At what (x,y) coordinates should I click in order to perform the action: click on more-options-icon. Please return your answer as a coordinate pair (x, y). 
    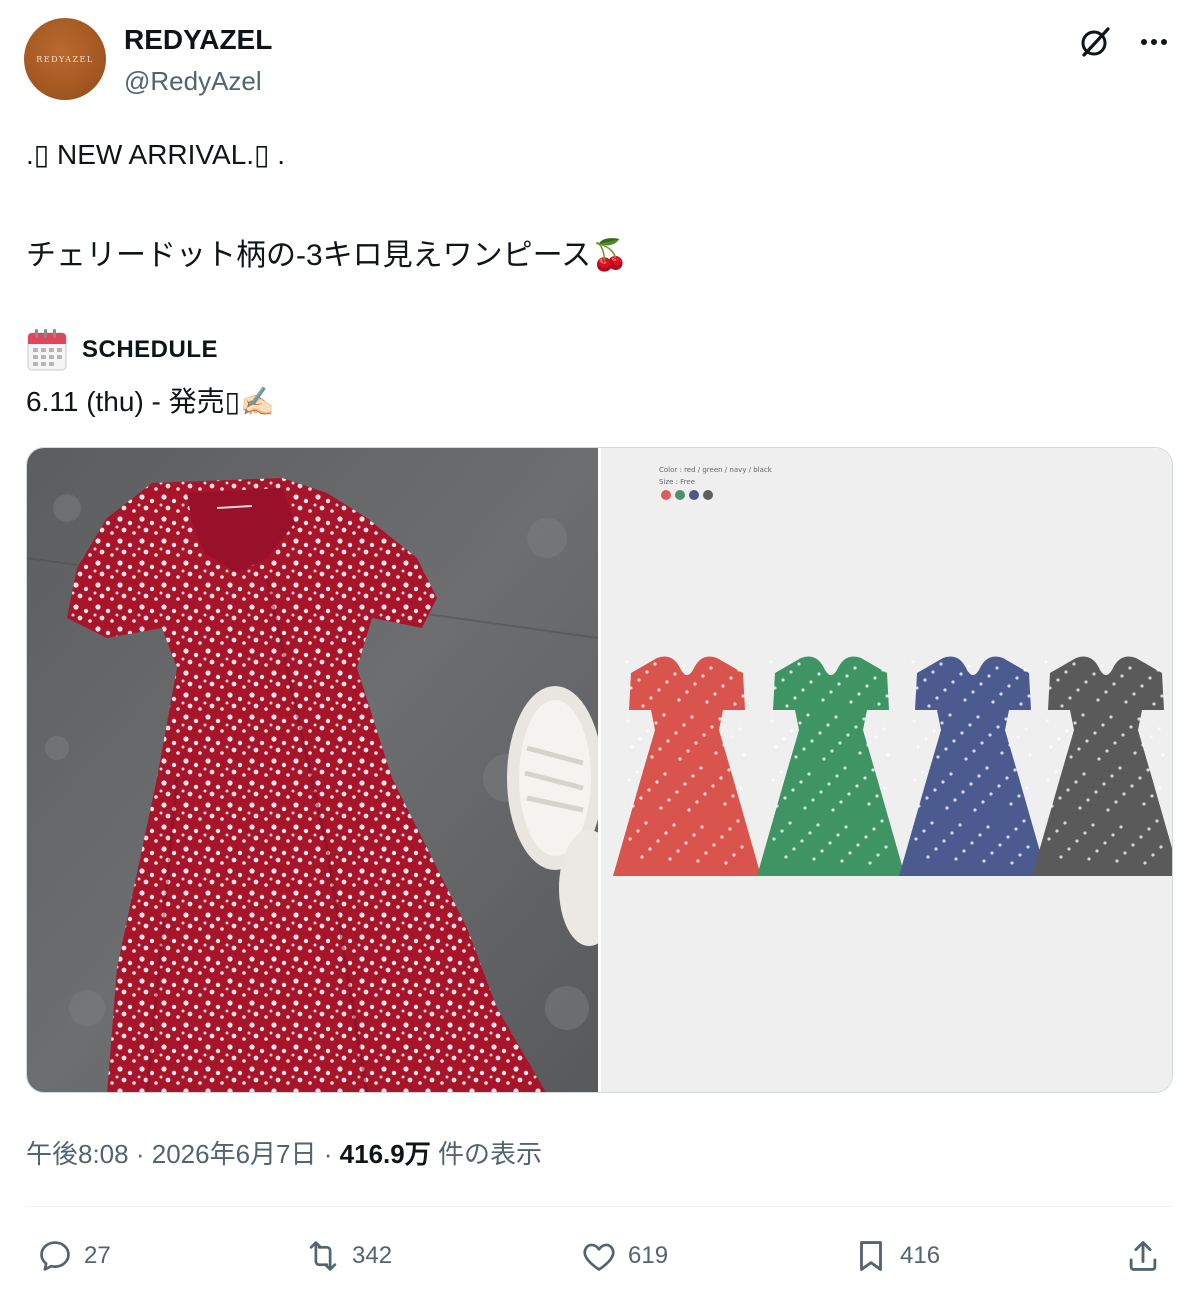
    Looking at the image, I should click on (1154, 42).